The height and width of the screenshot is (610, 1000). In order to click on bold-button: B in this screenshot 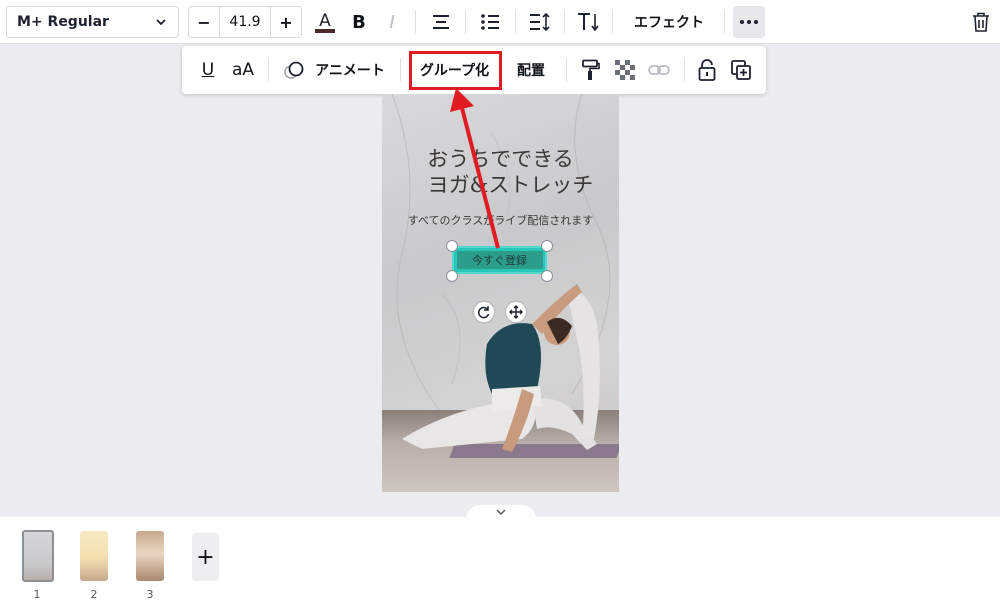, I will do `click(359, 22)`.